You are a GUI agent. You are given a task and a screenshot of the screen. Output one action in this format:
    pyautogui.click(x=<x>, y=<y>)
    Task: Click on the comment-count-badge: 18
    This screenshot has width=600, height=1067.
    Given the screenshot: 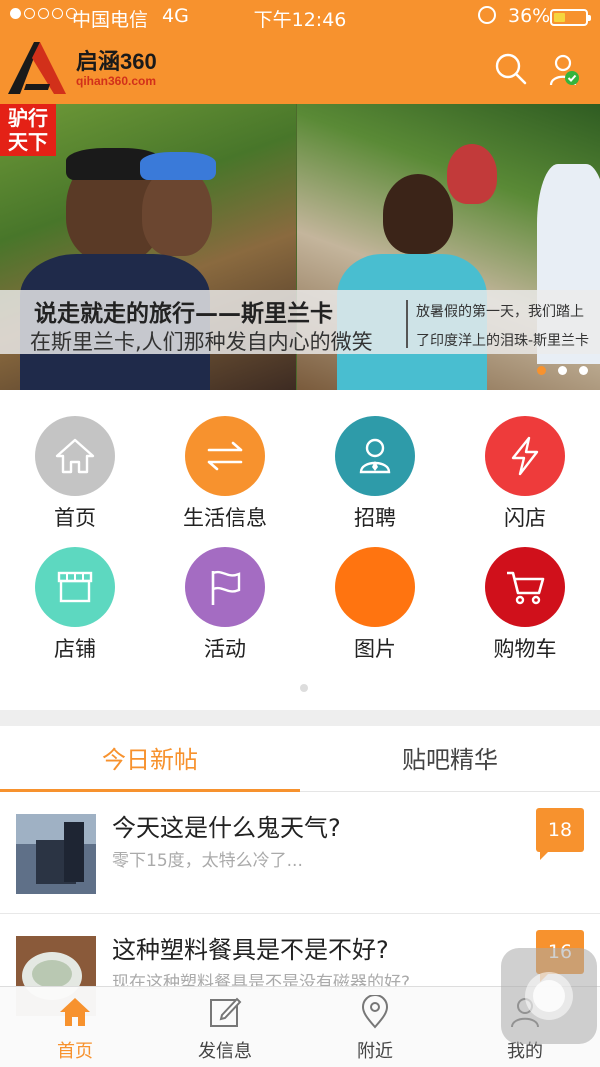 What is the action you would take?
    pyautogui.click(x=560, y=834)
    